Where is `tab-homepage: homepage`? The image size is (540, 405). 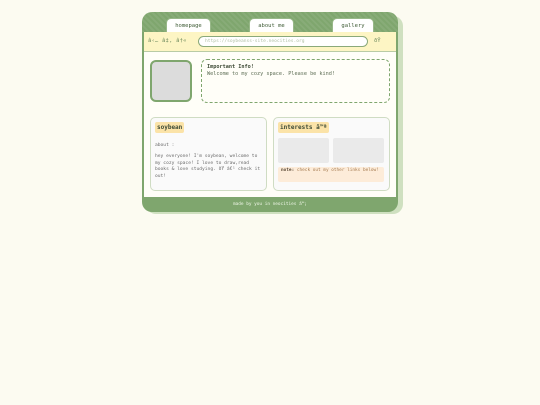
tab-homepage: homepage is located at coordinates (188, 25).